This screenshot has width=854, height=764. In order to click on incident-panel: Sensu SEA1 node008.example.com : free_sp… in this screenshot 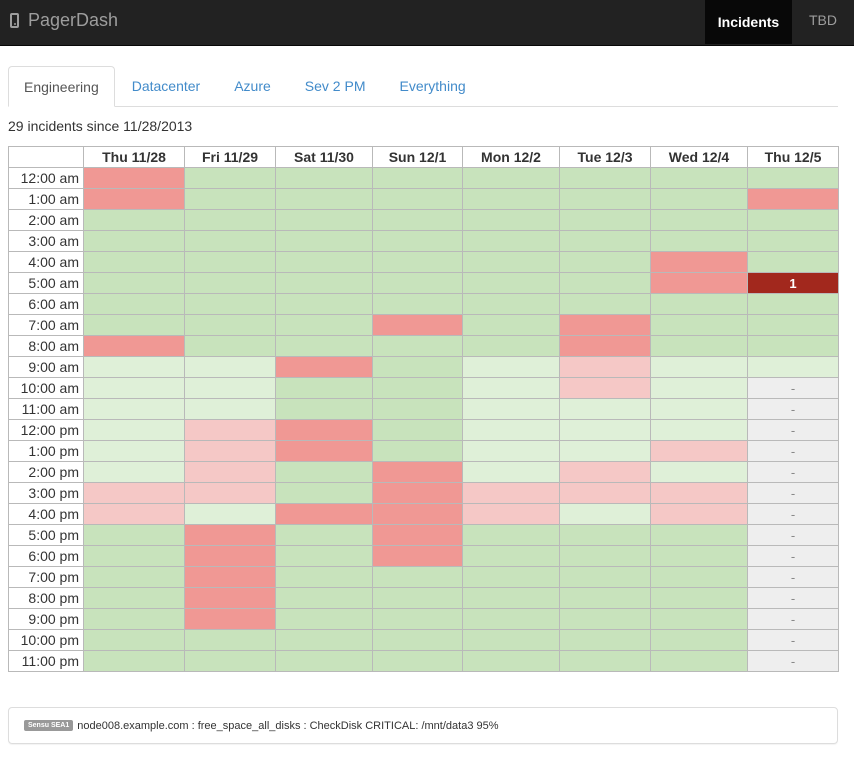, I will do `click(423, 725)`.